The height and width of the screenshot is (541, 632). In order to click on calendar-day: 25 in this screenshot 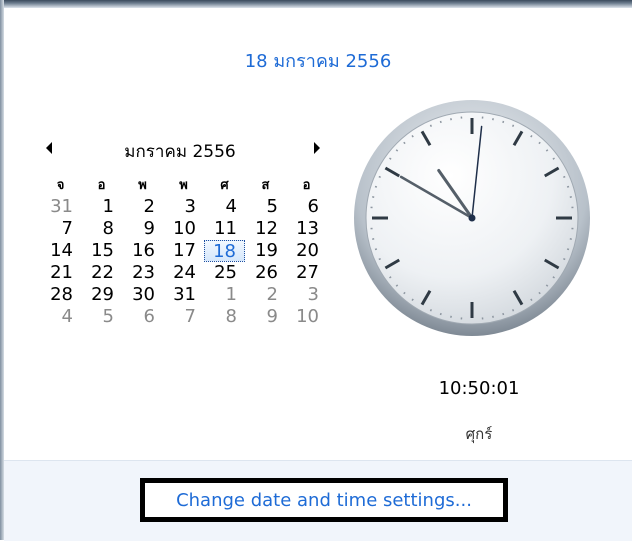, I will do `click(224, 273)`.